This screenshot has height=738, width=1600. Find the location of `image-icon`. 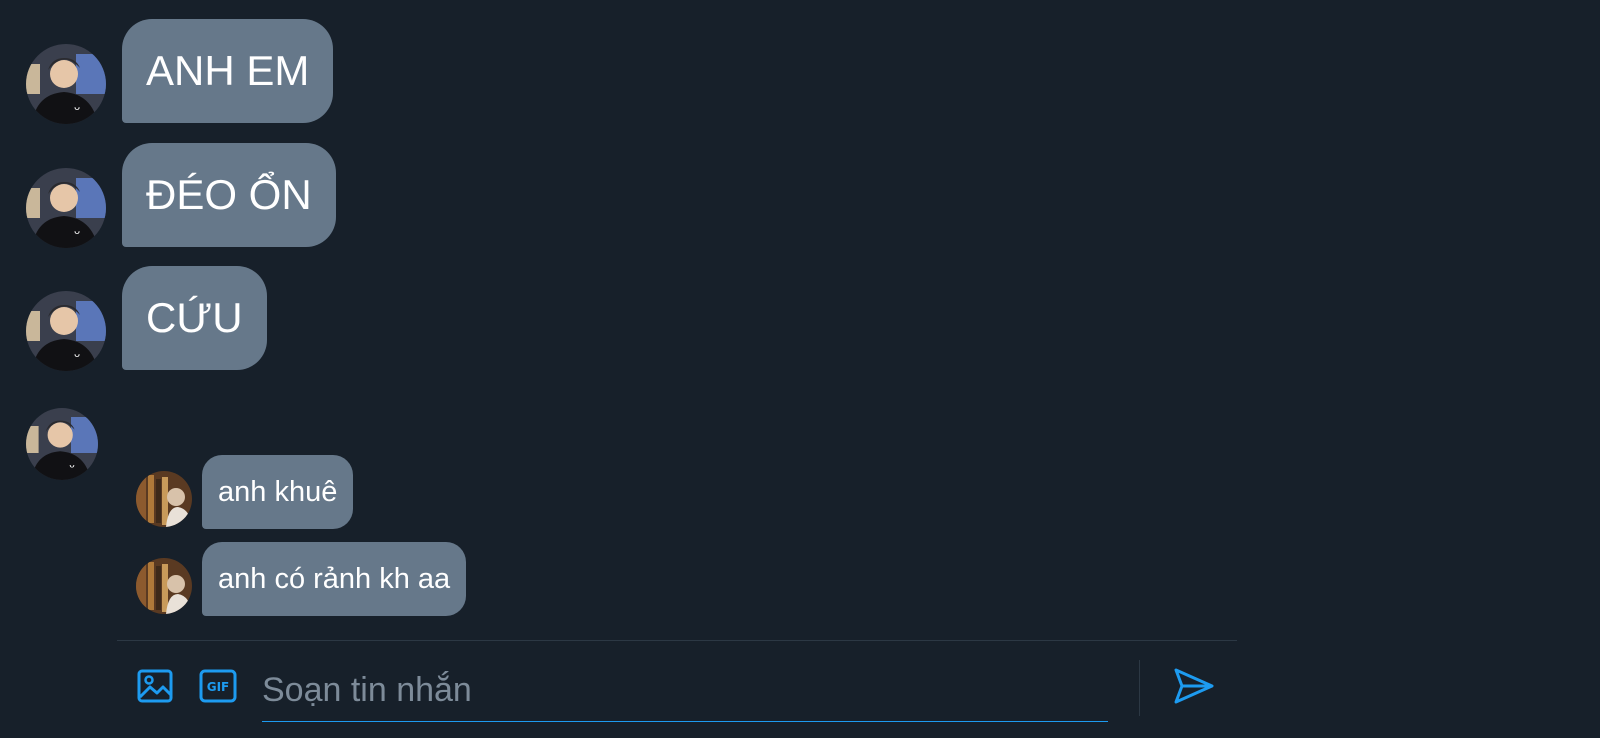

image-icon is located at coordinates (155, 686).